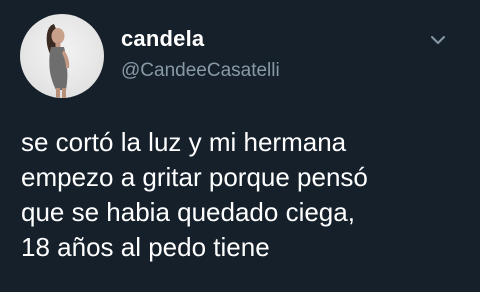  Describe the element at coordinates (200, 71) in the screenshot. I see `user-handle: @CandeeCasatelli` at that location.